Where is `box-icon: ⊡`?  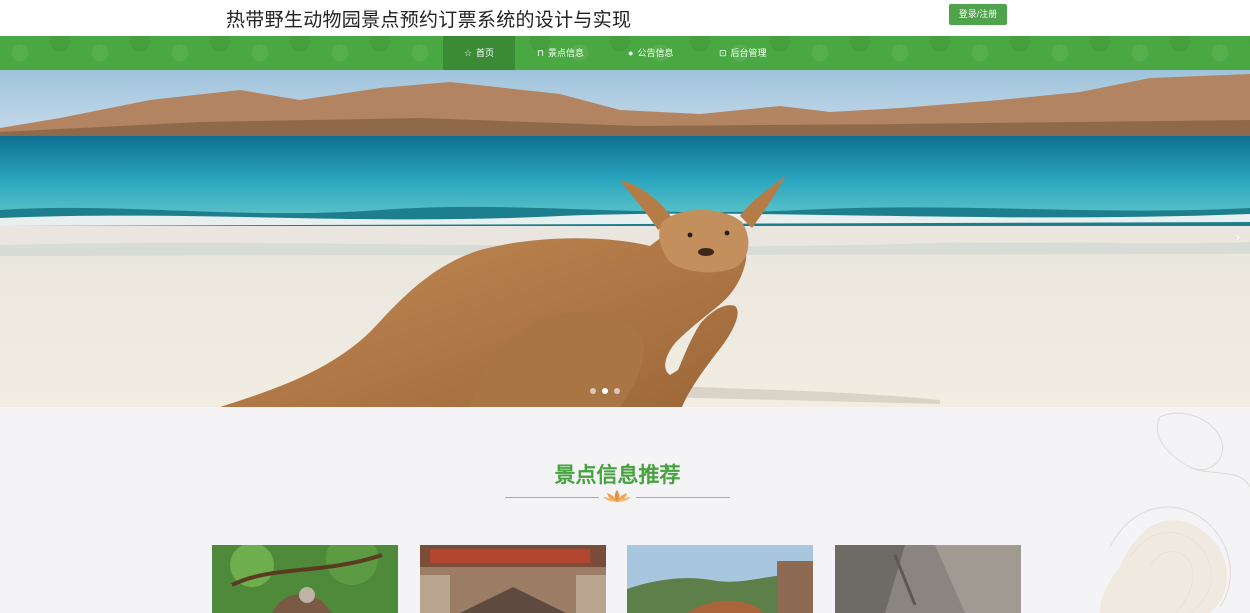 box-icon: ⊡ is located at coordinates (723, 53).